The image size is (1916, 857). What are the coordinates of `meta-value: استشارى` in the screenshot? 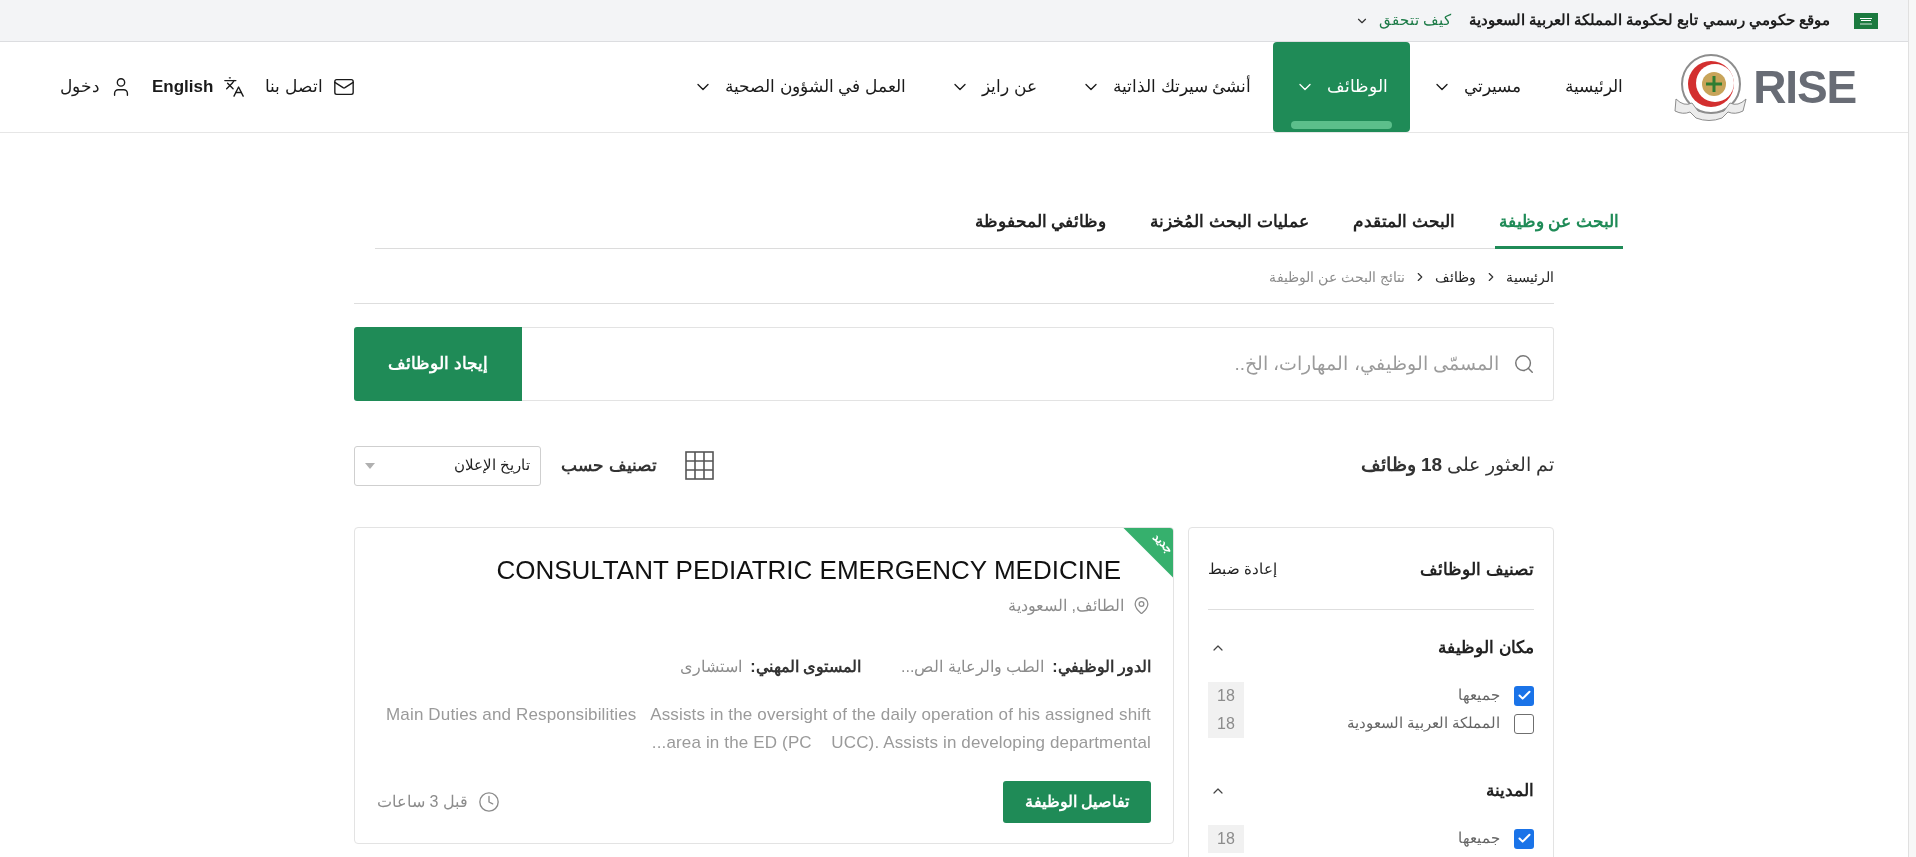 It's located at (711, 667).